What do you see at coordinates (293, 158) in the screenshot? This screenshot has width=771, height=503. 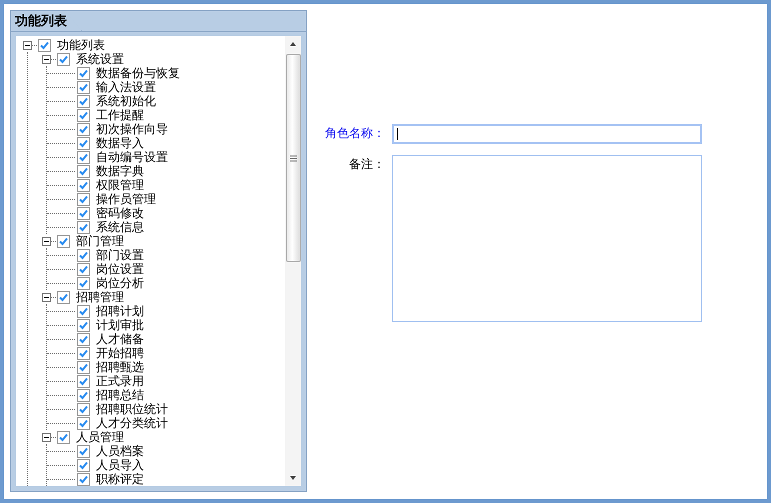 I see `scroll-thumb` at bounding box center [293, 158].